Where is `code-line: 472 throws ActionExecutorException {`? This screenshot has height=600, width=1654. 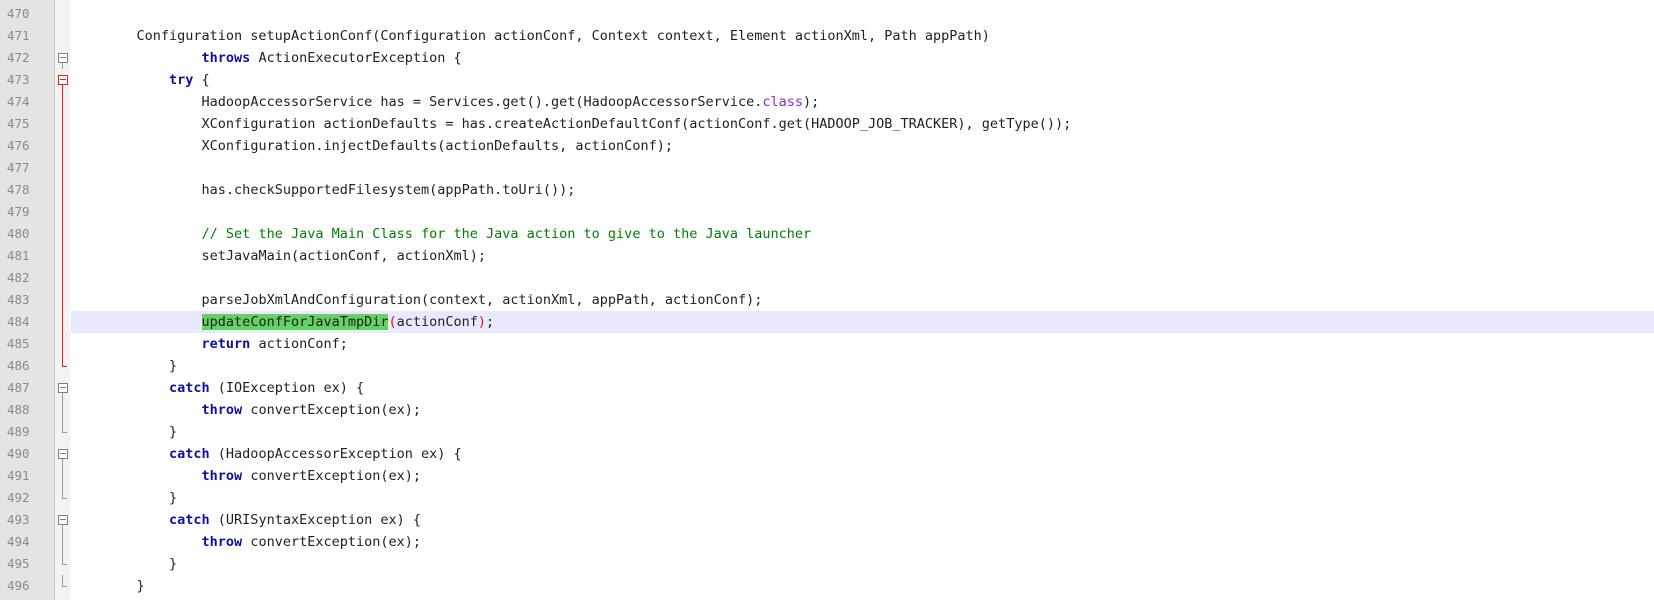
code-line: 472 throws ActionExecutorException { is located at coordinates (827, 58).